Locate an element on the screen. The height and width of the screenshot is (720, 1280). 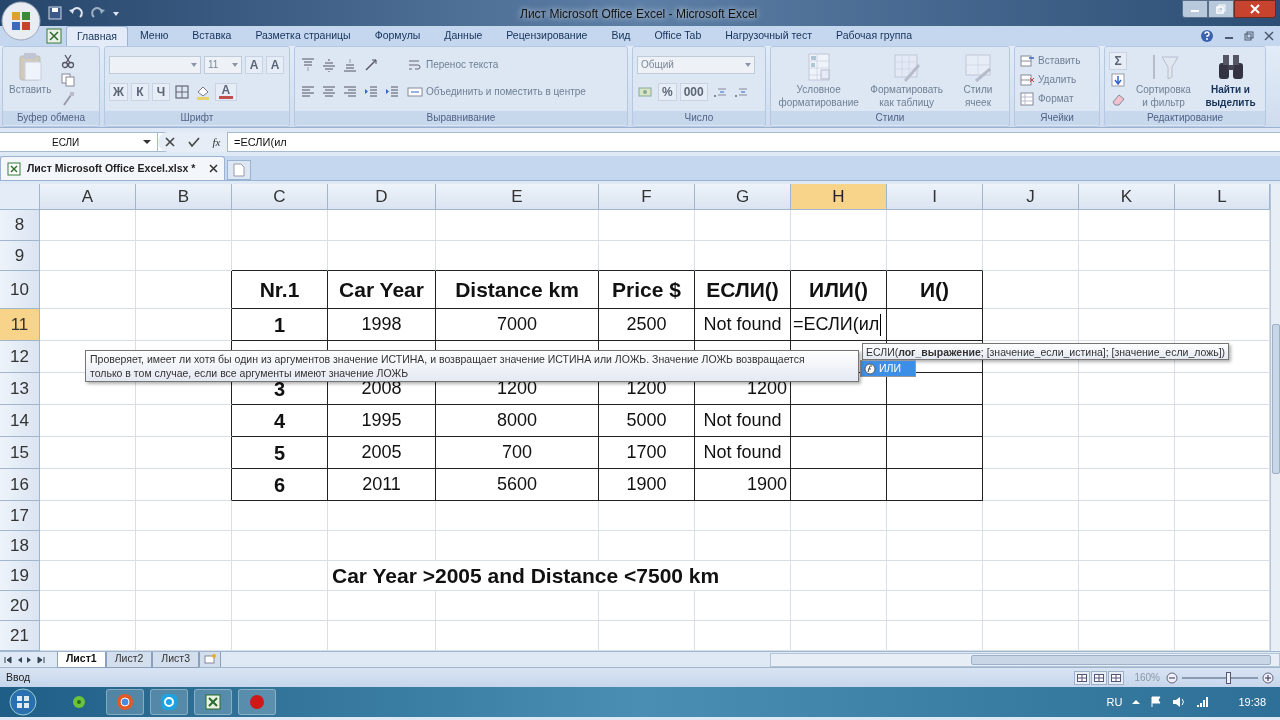
column-header: J is located at coordinates (1031, 197).